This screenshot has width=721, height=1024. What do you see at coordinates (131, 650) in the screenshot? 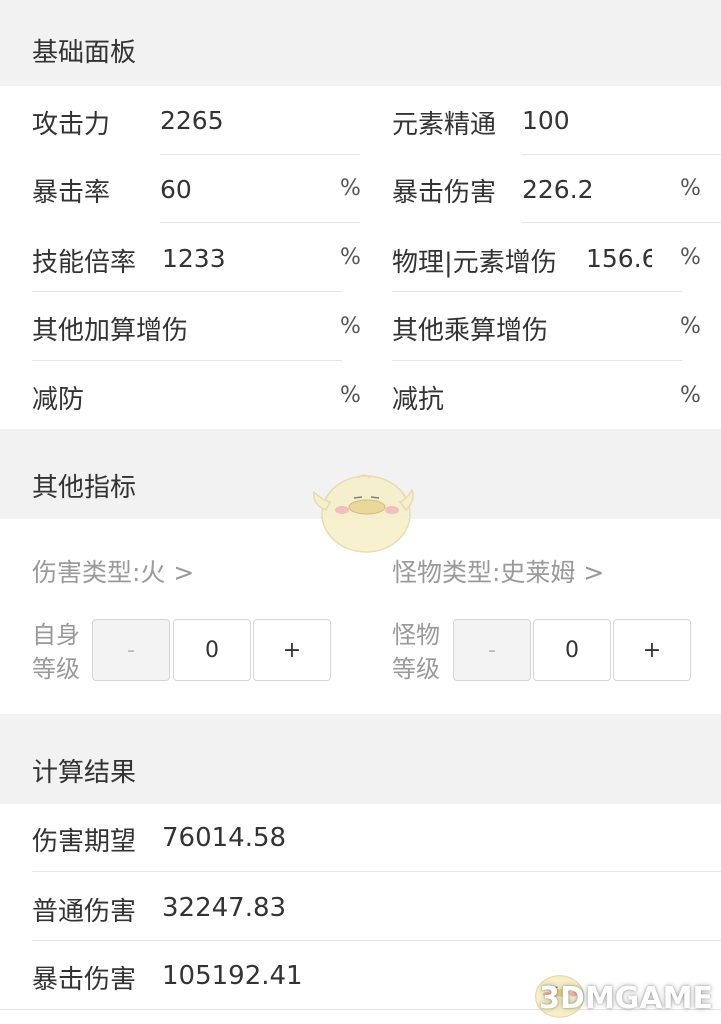
I see `self-level-decrement-button: -` at bounding box center [131, 650].